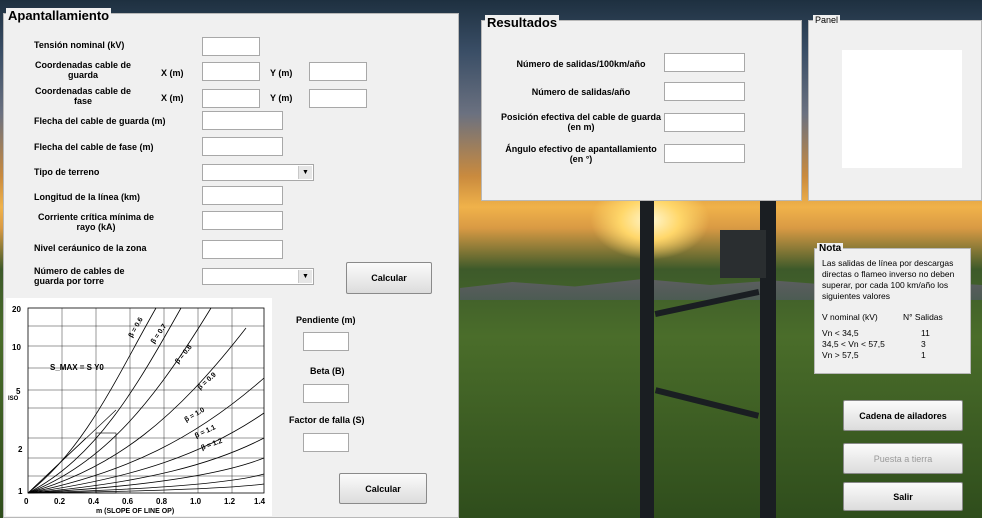  What do you see at coordinates (581, 64) in the screenshot?
I see `salidas-100km-label: Número de salidas/100km/año` at bounding box center [581, 64].